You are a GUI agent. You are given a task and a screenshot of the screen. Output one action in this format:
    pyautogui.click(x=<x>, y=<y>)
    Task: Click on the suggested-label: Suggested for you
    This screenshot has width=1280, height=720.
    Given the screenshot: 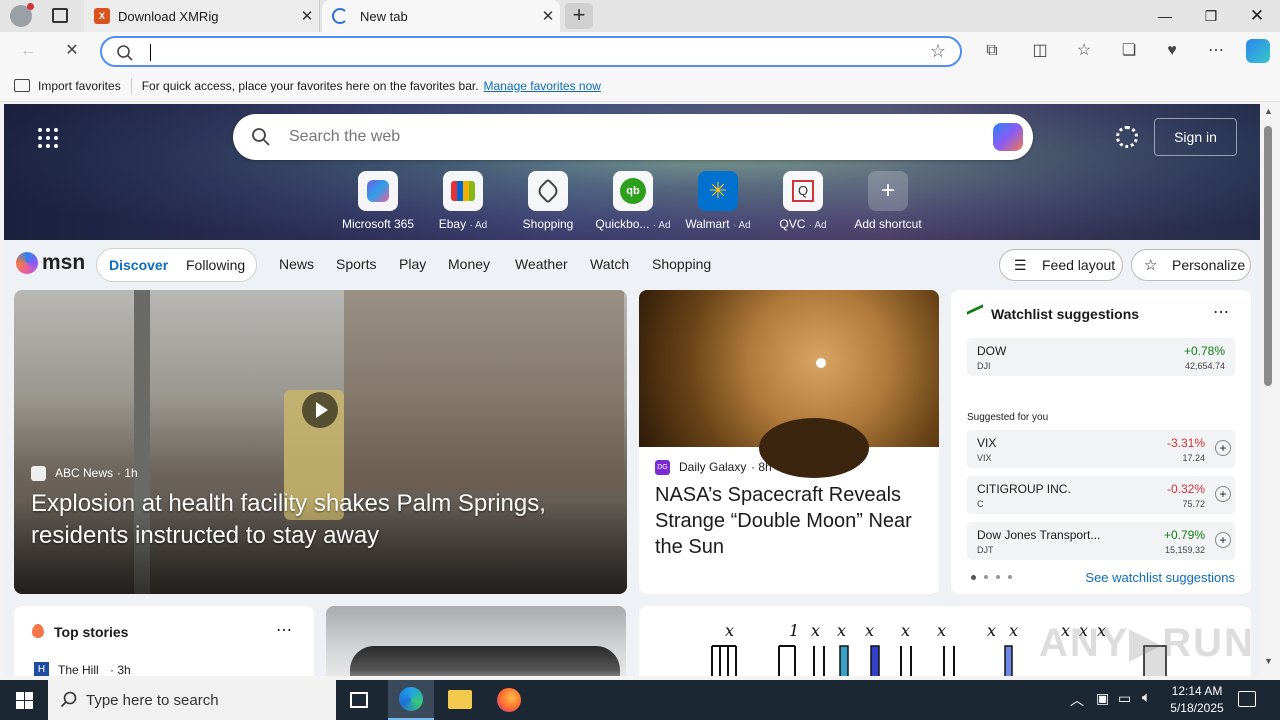 What is the action you would take?
    pyautogui.click(x=1008, y=417)
    